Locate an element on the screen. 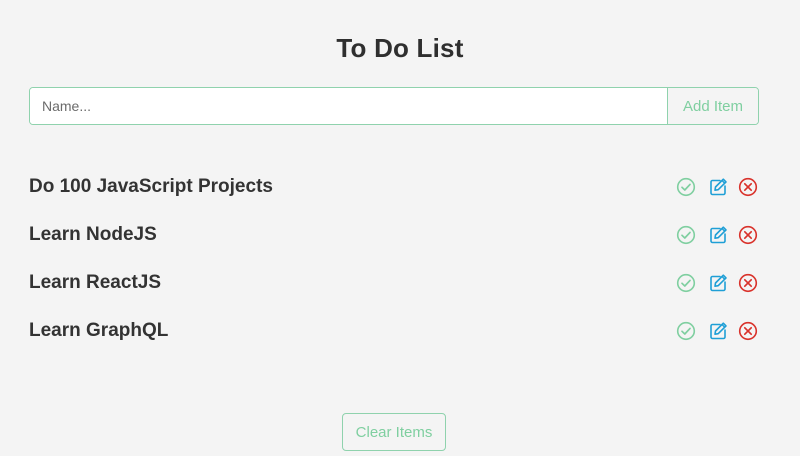  list-item: Do 100 JavaScript Projects is located at coordinates (394, 187).